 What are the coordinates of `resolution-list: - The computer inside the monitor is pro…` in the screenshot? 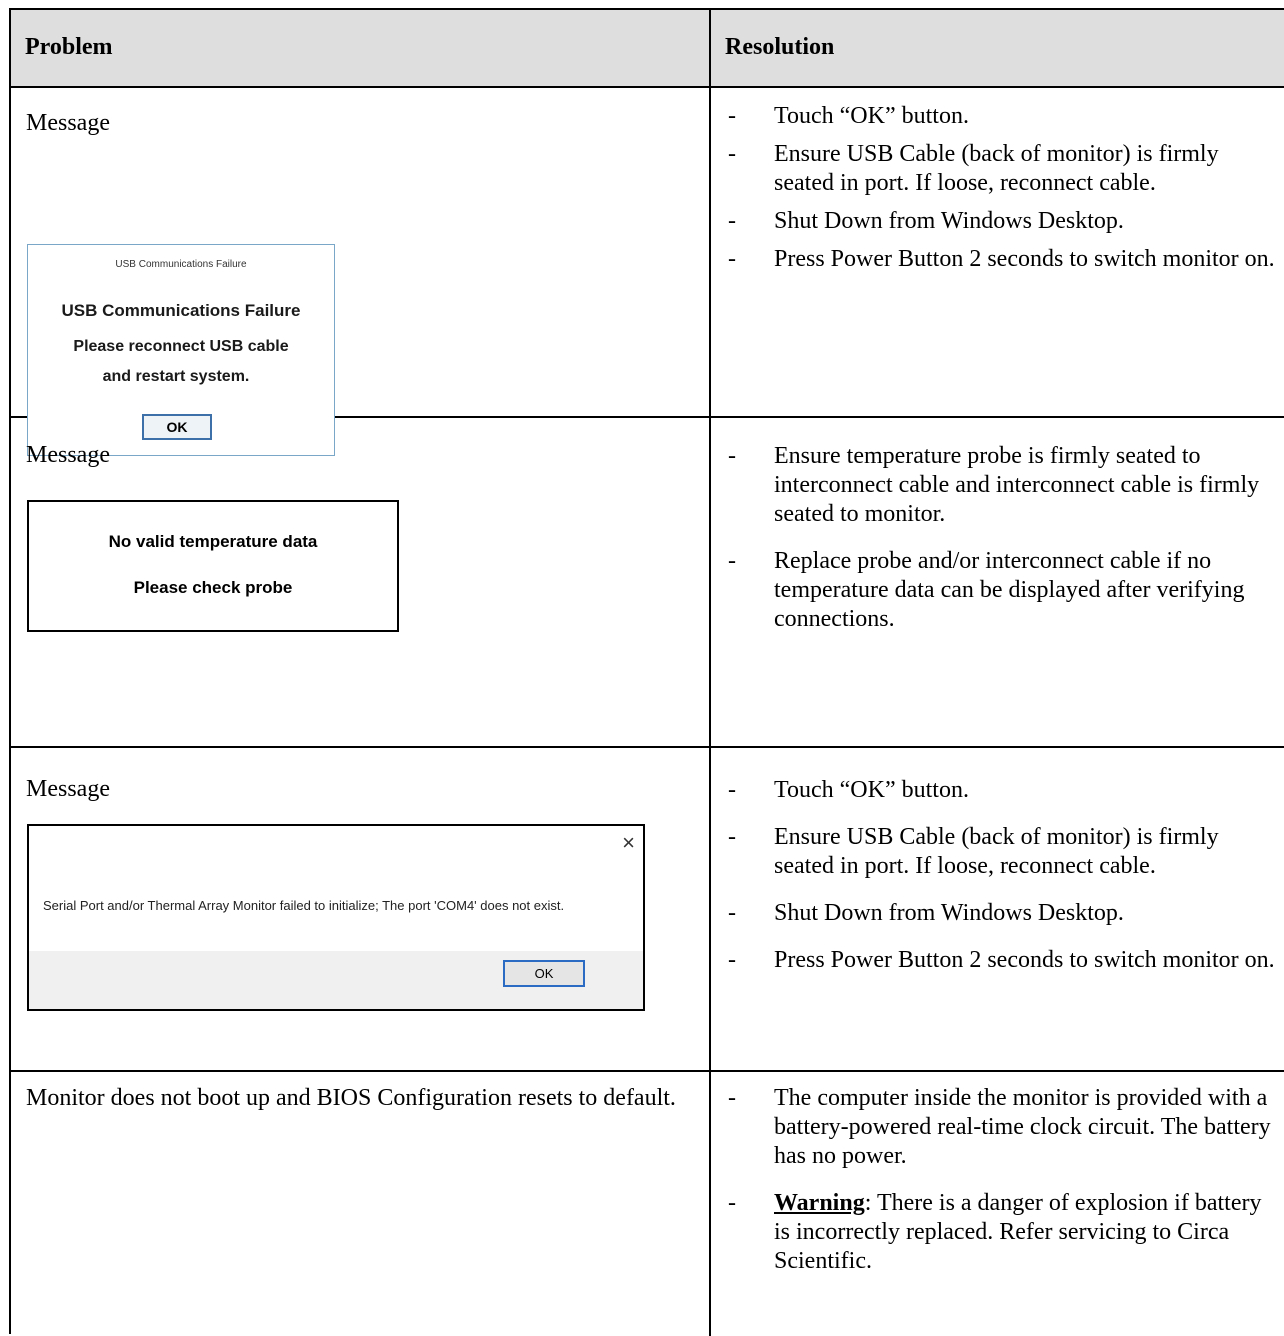 It's located at (997, 1180).